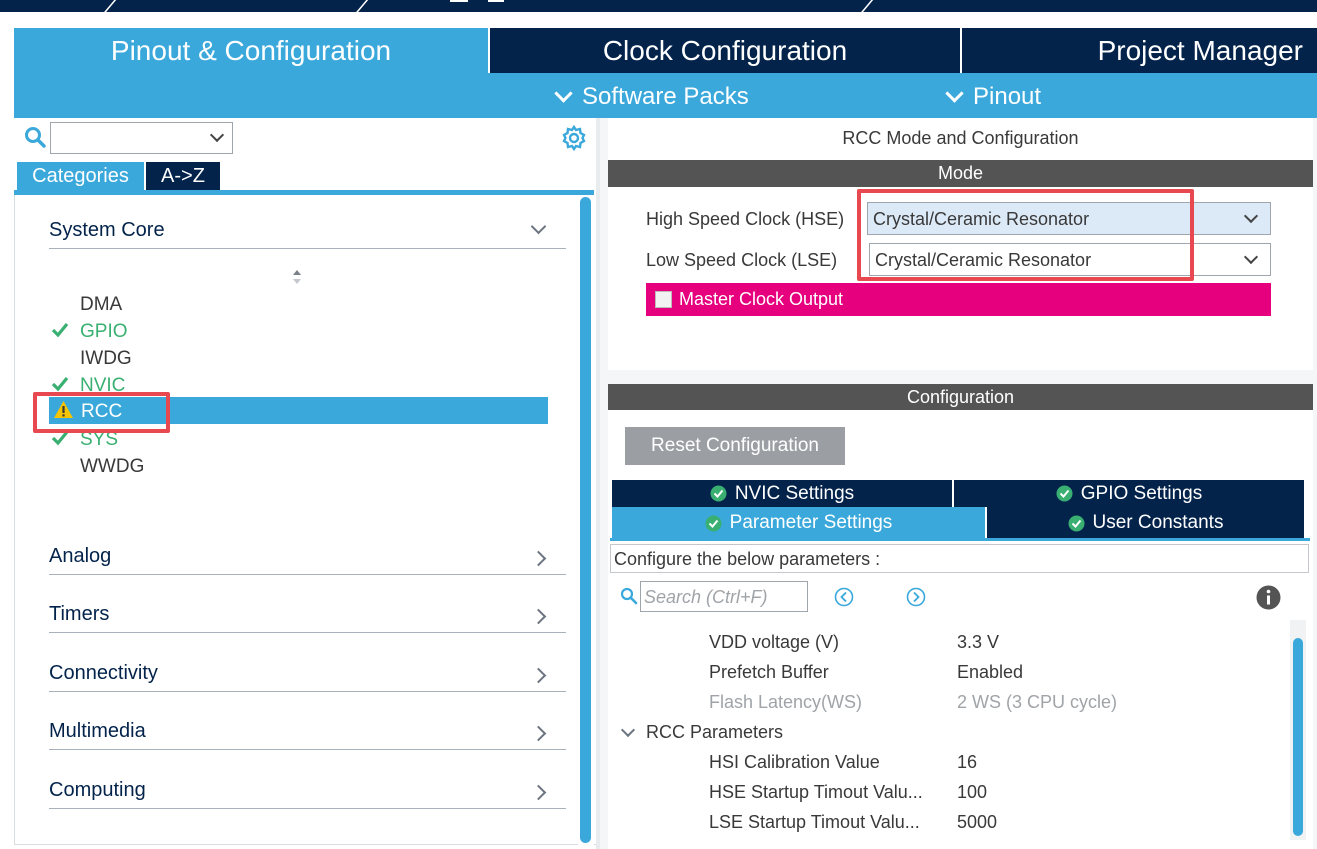  I want to click on menu-label: Pinout, so click(1007, 96).